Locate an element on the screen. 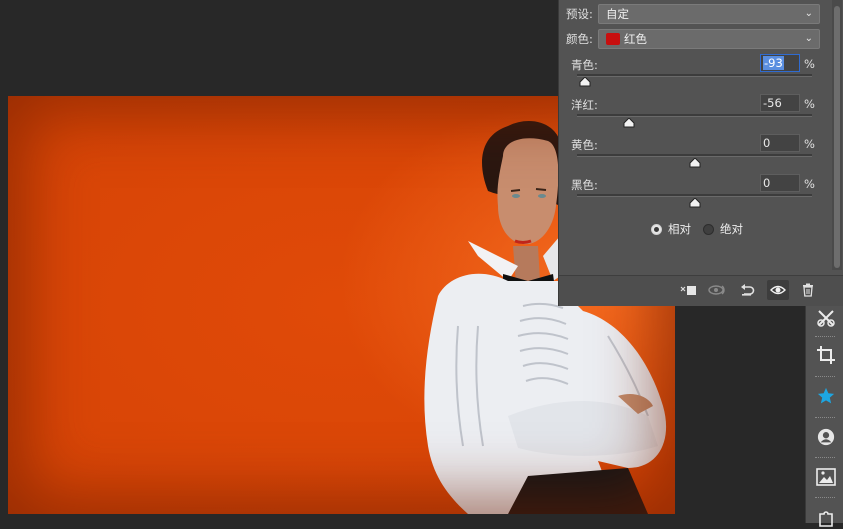  colors-value: 红色 is located at coordinates (635, 39).